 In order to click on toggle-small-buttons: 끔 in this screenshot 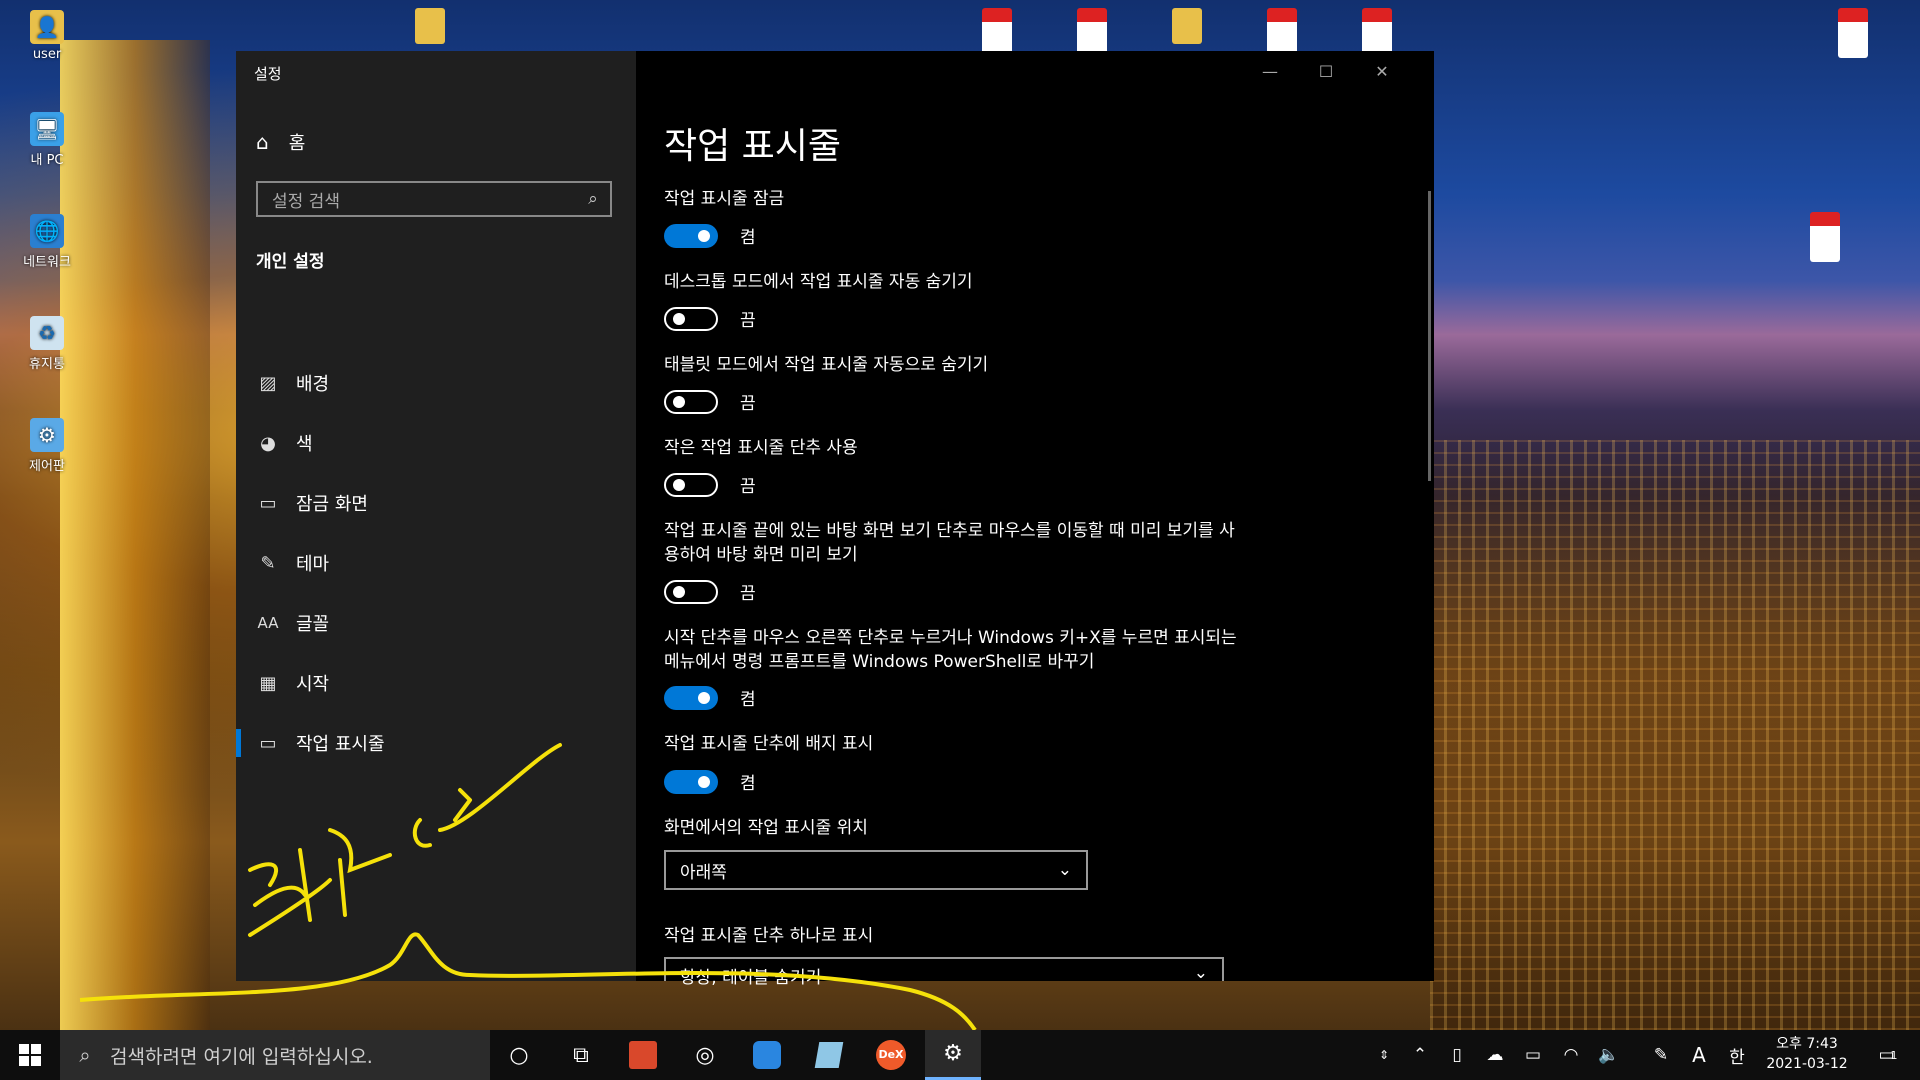, I will do `click(710, 484)`.